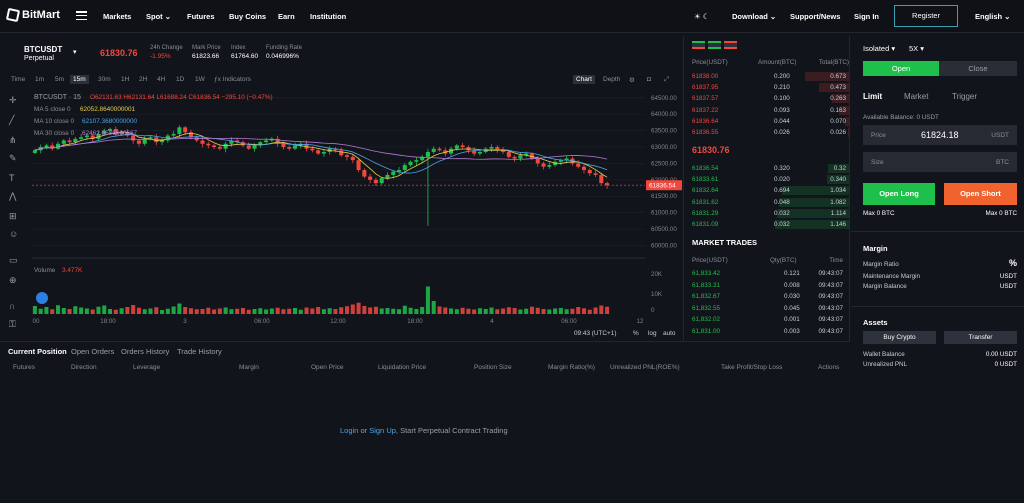  I want to click on depth-view-tab: Depth, so click(611, 79).